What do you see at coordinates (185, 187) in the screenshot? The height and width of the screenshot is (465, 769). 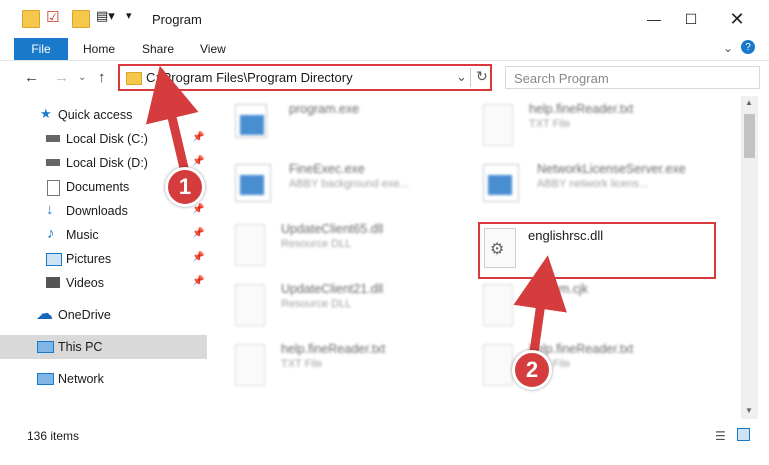 I see `step-1-badge: 1` at bounding box center [185, 187].